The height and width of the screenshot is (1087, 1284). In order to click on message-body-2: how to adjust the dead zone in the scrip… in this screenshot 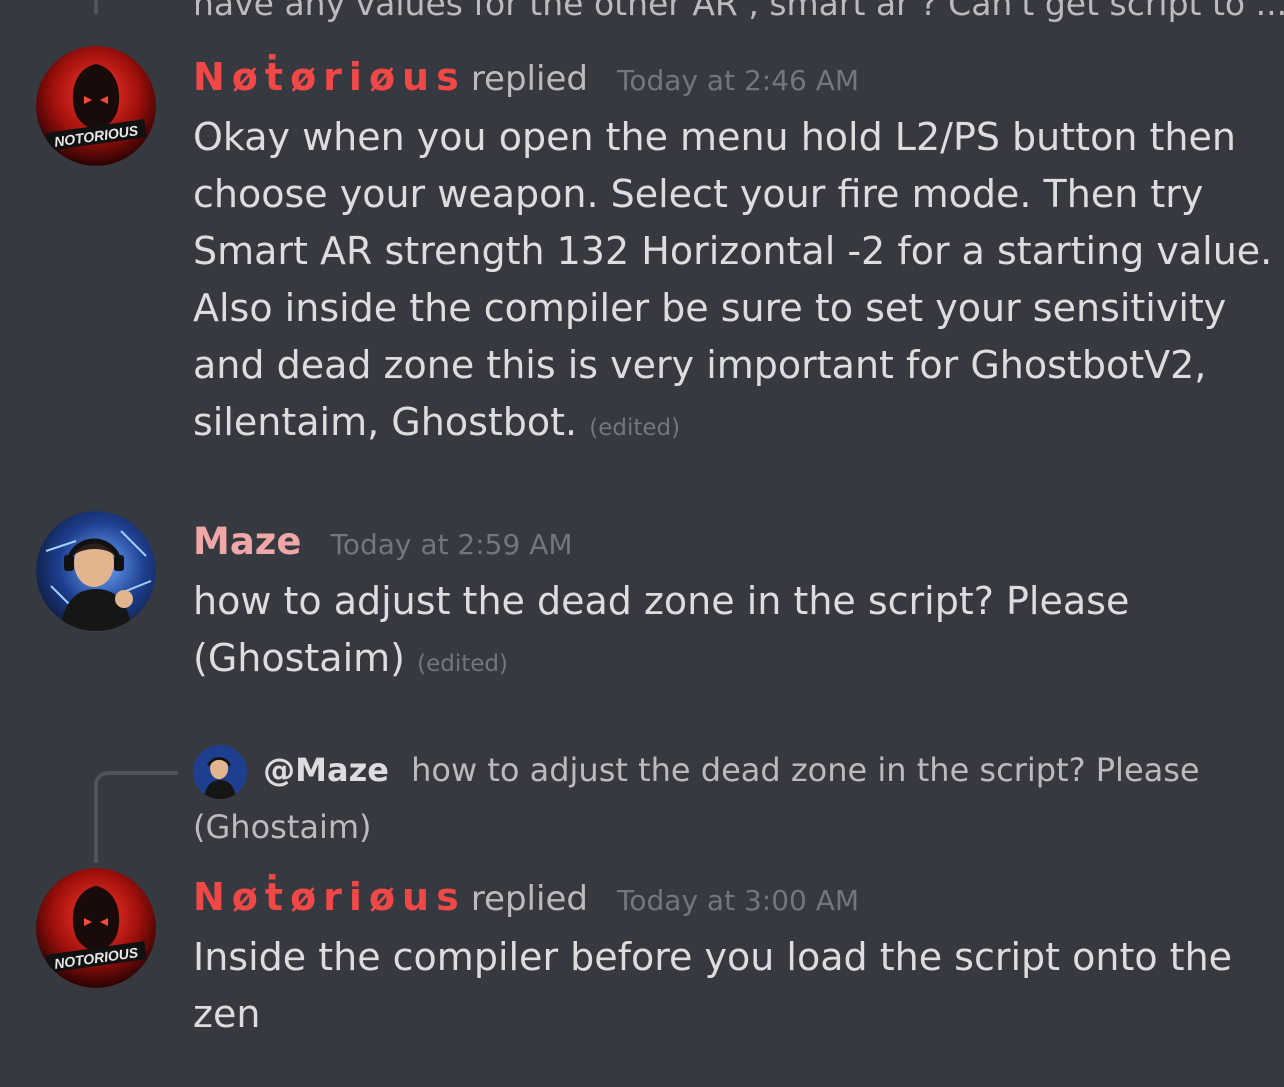, I will do `click(661, 633)`.